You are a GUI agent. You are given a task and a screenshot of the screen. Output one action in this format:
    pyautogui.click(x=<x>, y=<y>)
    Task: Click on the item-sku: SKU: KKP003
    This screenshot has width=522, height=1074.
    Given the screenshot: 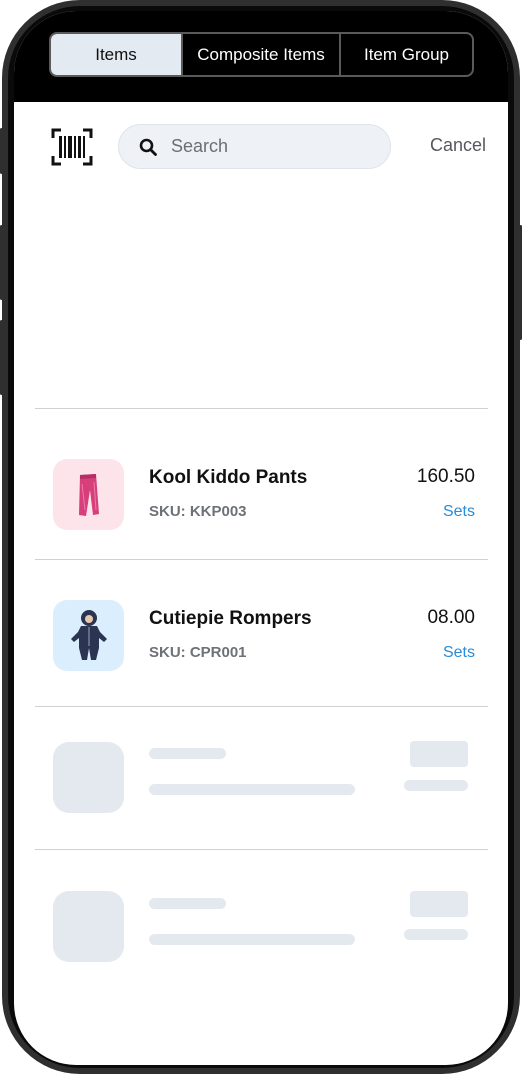 What is the action you would take?
    pyautogui.click(x=198, y=511)
    